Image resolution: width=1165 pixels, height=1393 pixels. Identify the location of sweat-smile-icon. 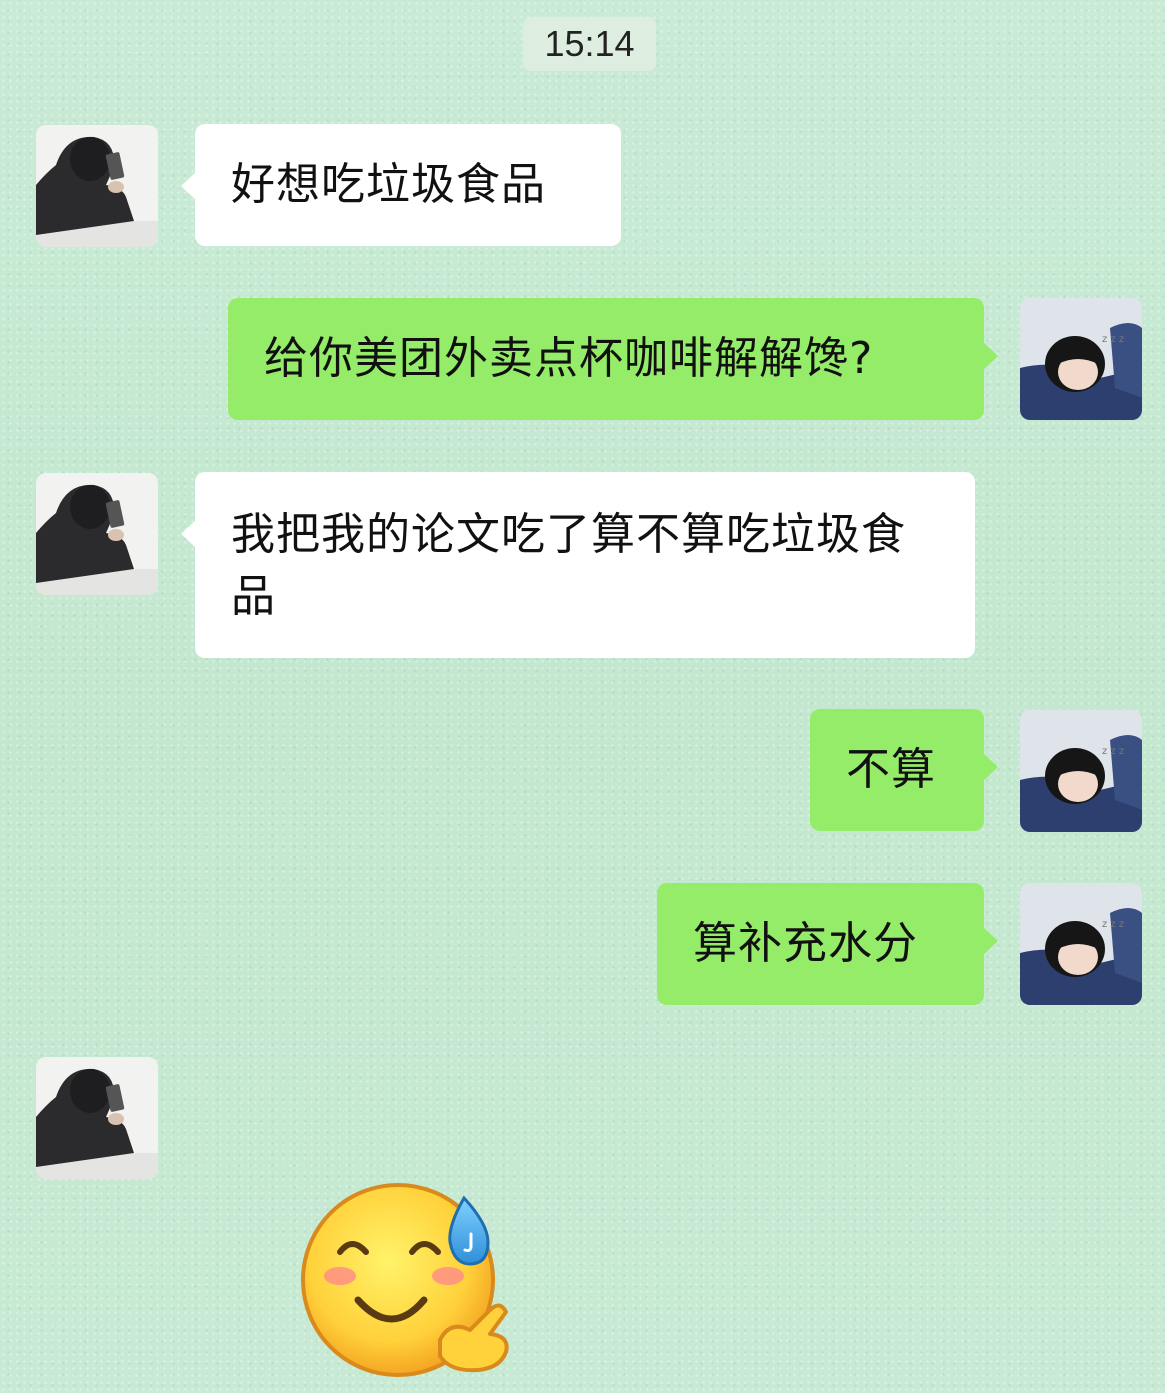
(405, 1280).